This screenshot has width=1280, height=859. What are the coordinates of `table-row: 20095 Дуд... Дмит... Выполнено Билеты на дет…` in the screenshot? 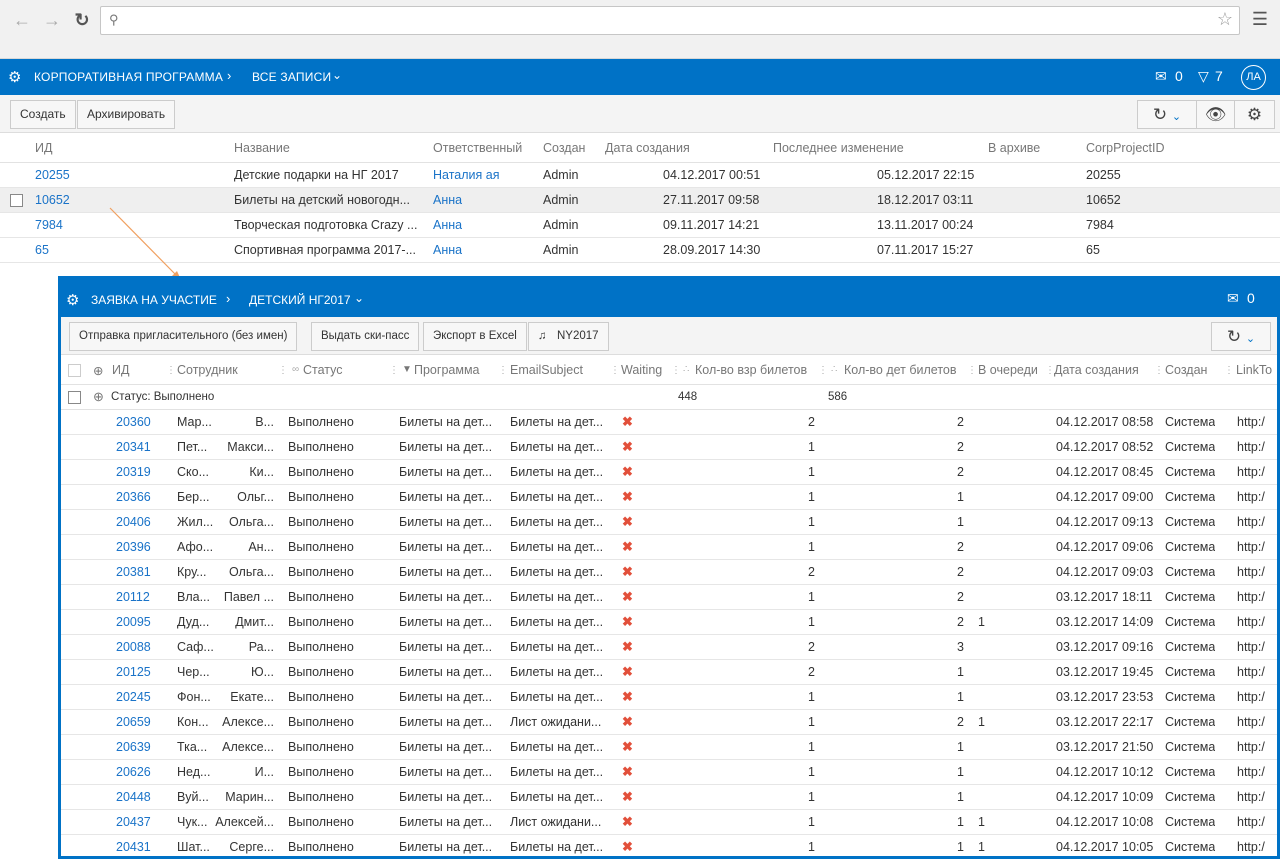 It's located at (669, 622).